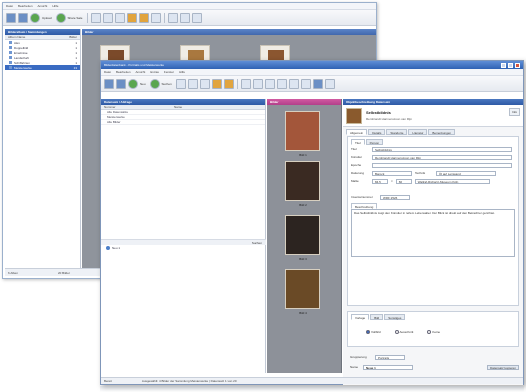 This screenshot has height=392, width=526. What do you see at coordinates (377, 317) in the screenshot?
I see `tab-bild: Bild` at bounding box center [377, 317].